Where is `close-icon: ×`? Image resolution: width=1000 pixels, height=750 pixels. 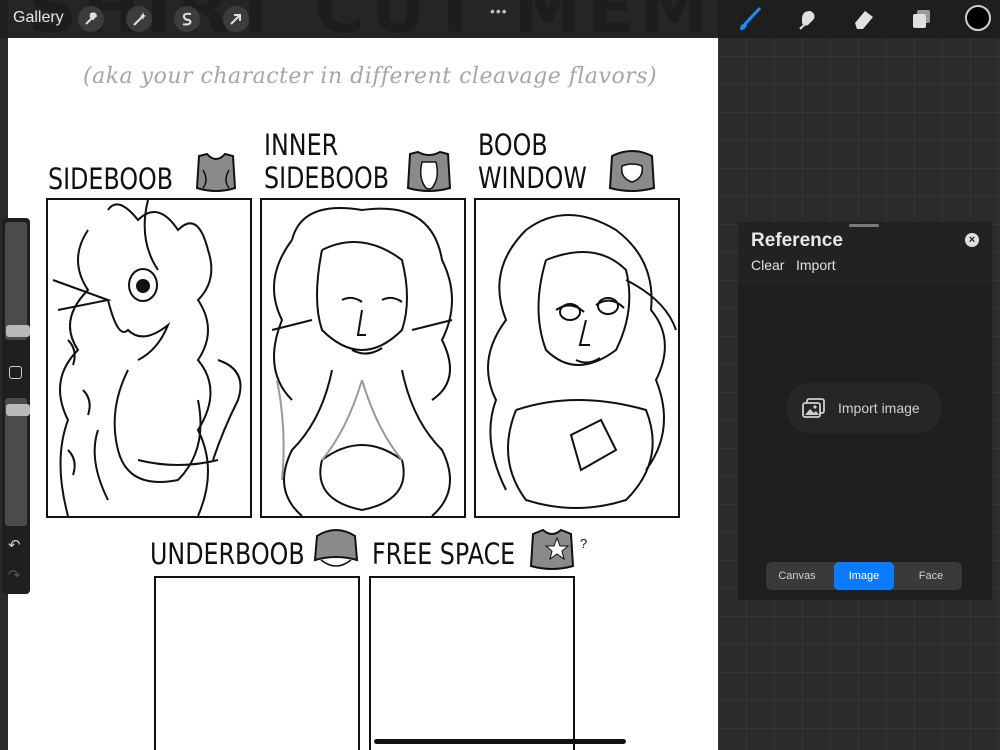
close-icon: × is located at coordinates (972, 240).